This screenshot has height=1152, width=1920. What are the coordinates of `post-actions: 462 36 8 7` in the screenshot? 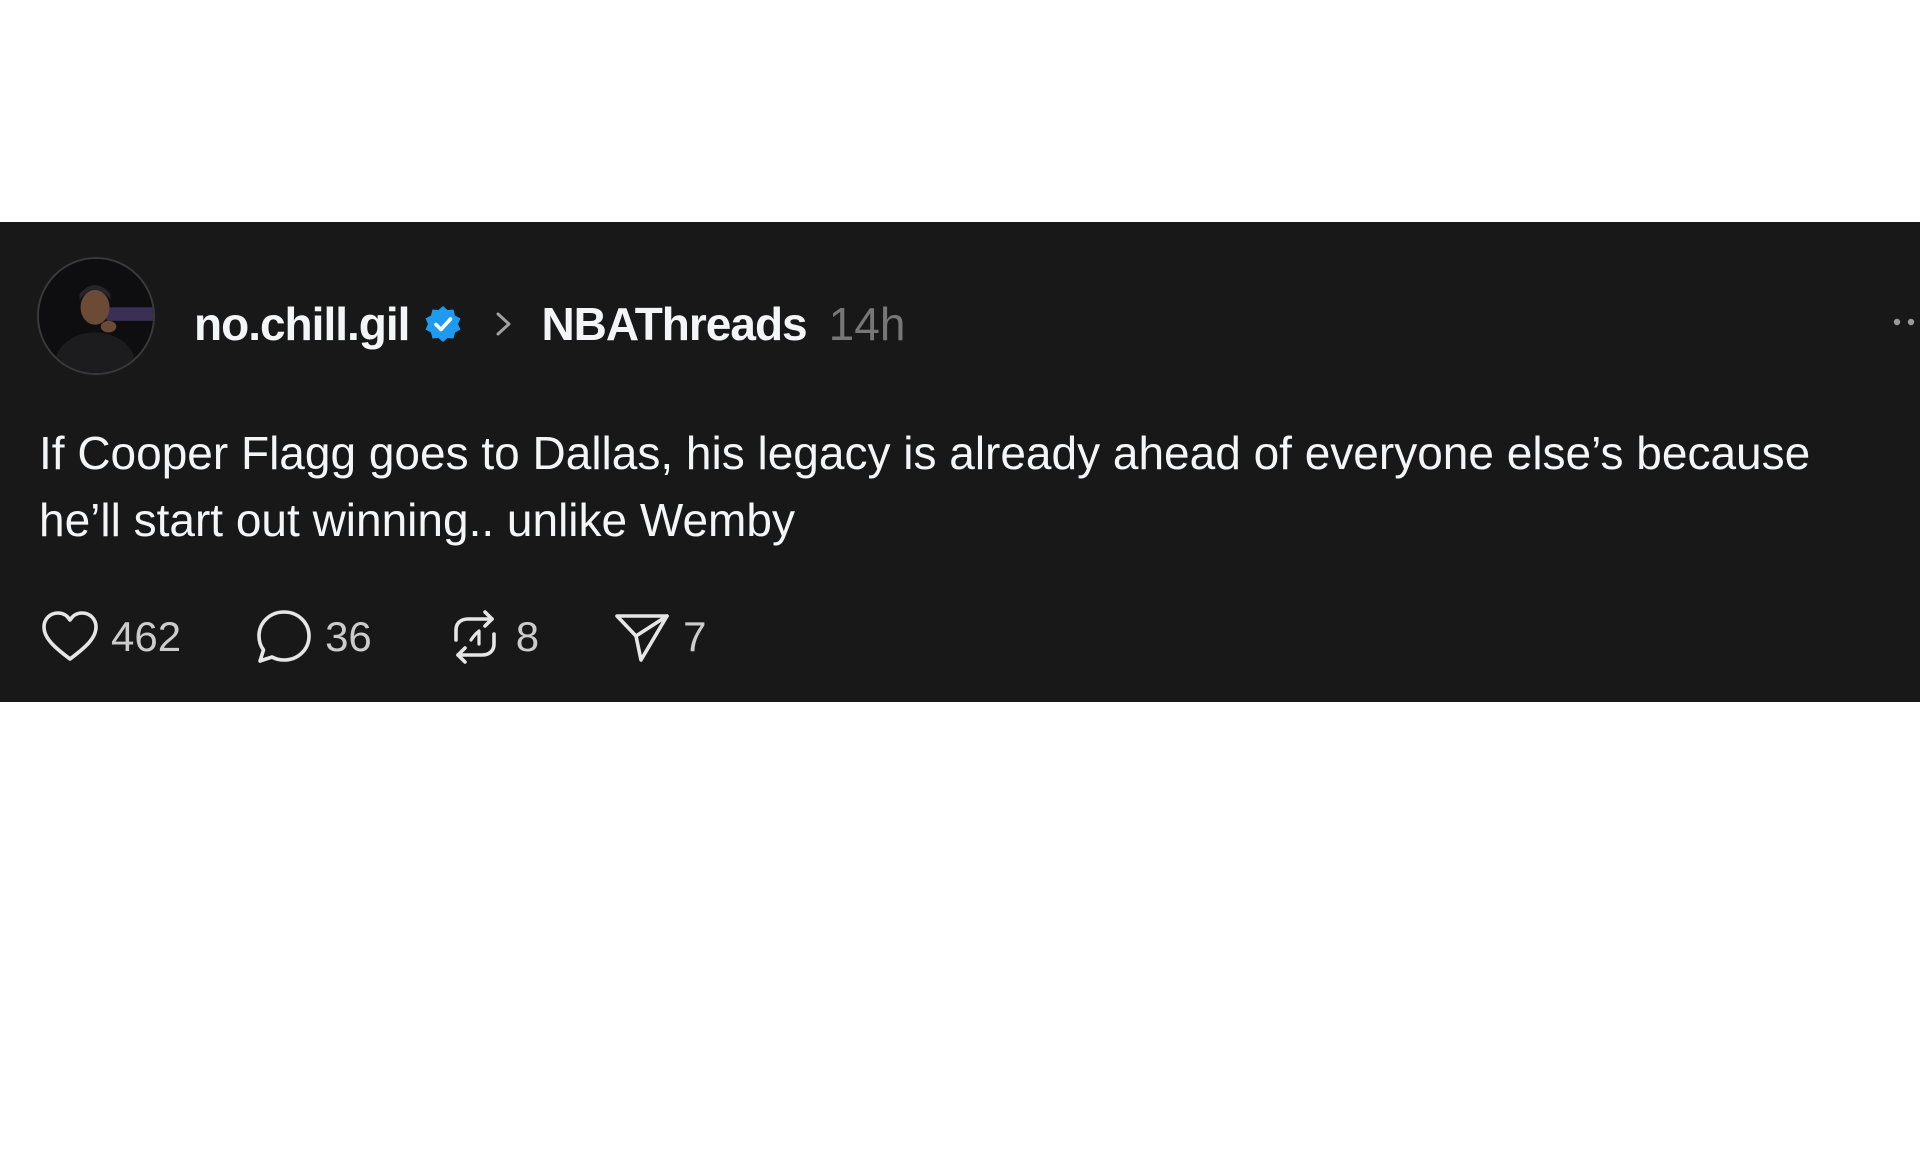 It's located at (409, 637).